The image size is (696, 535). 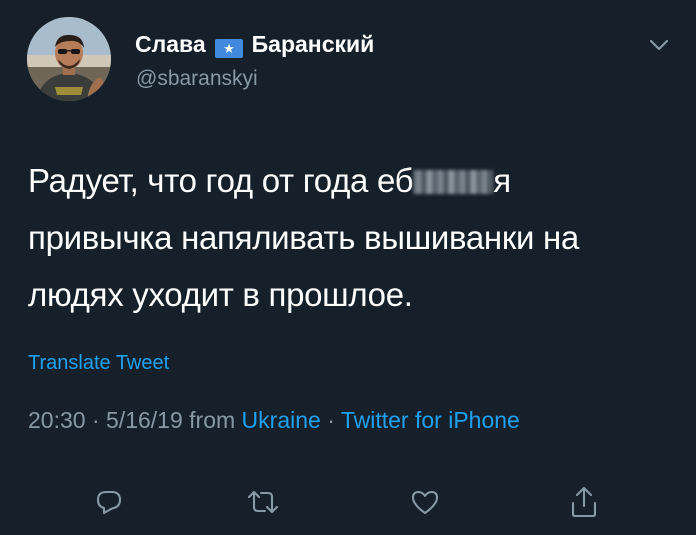 What do you see at coordinates (220, 294) in the screenshot?
I see `tweet-line-3: людях уходит в прошлое.` at bounding box center [220, 294].